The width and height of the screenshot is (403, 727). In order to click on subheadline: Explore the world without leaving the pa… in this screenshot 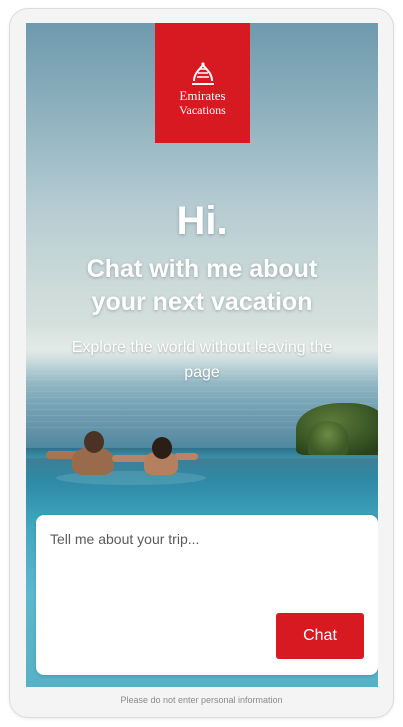, I will do `click(202, 360)`.